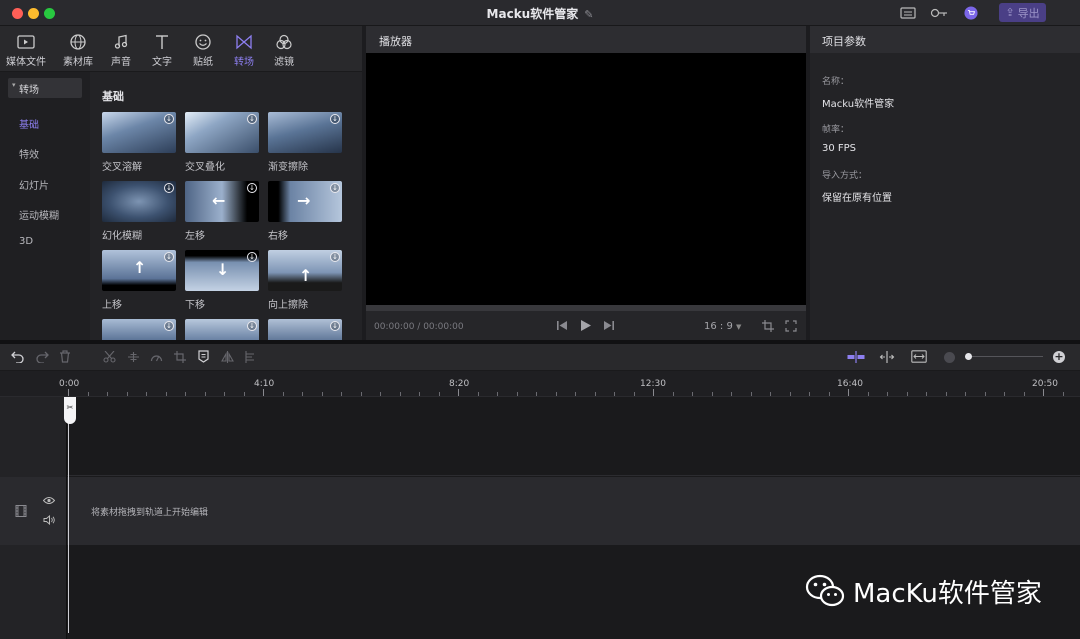 The image size is (1080, 639). I want to click on play-icon, so click(586, 325).